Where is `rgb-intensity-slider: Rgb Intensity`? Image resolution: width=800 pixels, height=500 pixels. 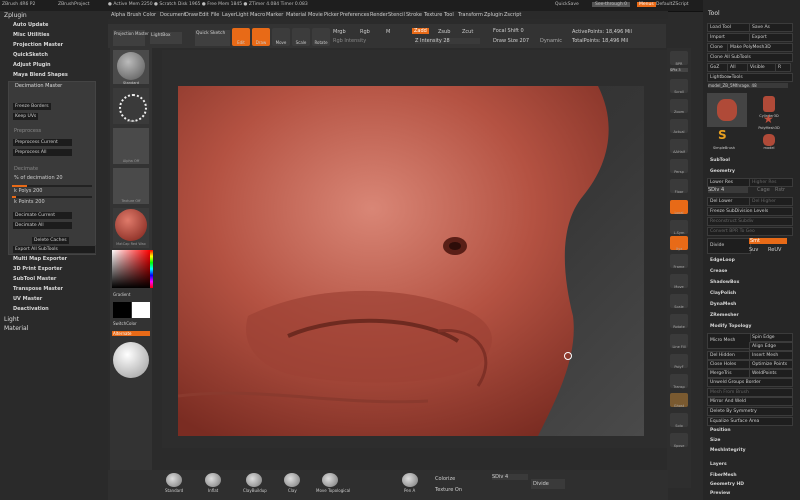 rgb-intensity-slider: Rgb Intensity is located at coordinates (349, 41).